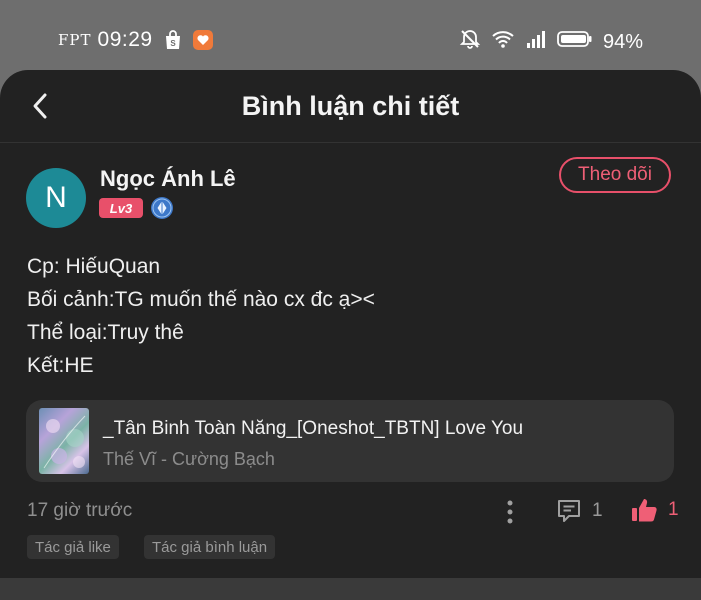 Image resolution: width=701 pixels, height=600 pixels. Describe the element at coordinates (210, 547) in the screenshot. I see `author-commented-tag: Tác giả bình luận` at that location.